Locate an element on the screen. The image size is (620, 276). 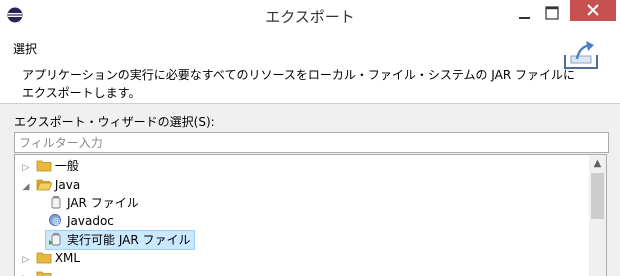
tree-item-runnable-jar: 実行可能 JAR ファイル is located at coordinates (120, 240).